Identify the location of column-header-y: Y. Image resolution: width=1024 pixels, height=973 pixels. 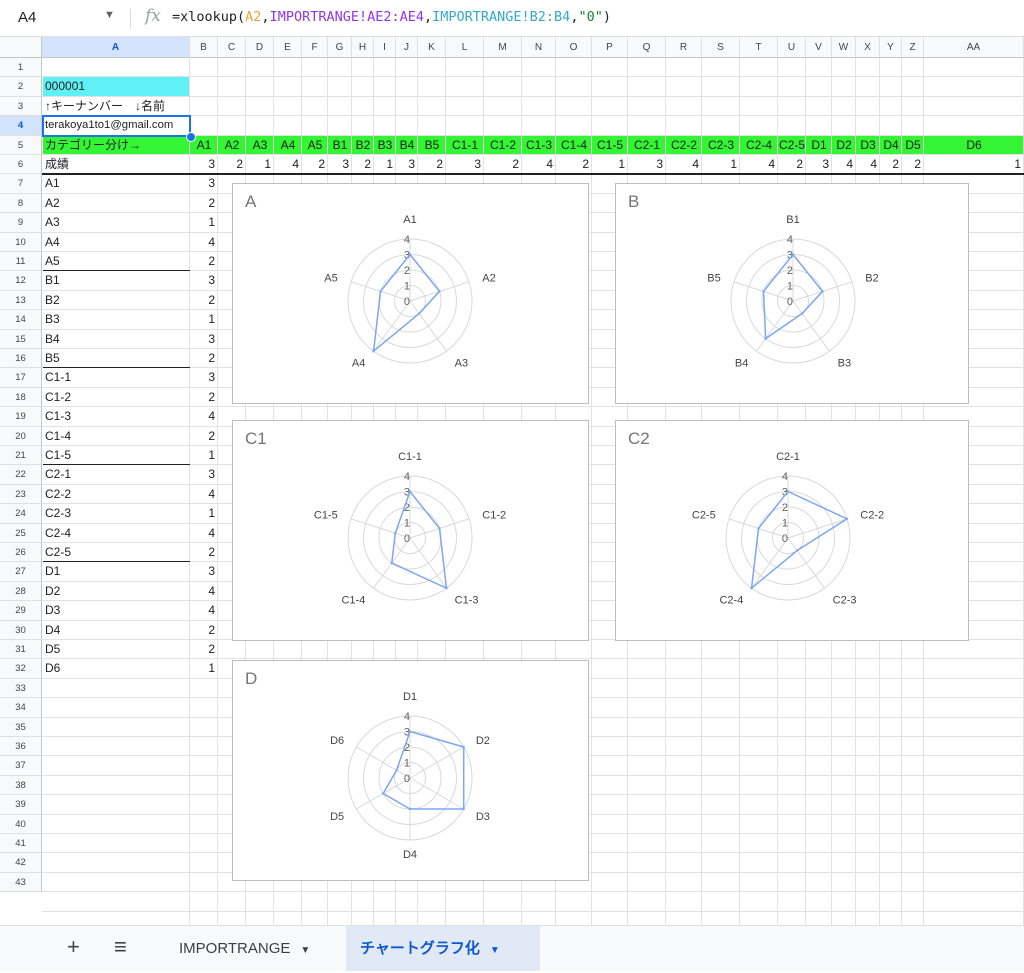
(891, 47).